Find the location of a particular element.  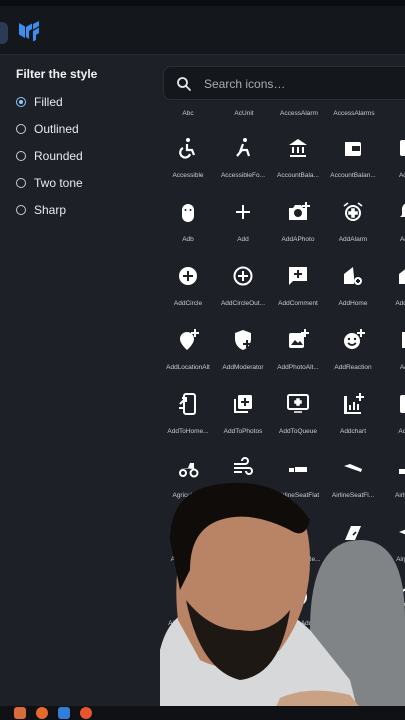

icon-tile: AddLocationAlt is located at coordinates (188, 348).